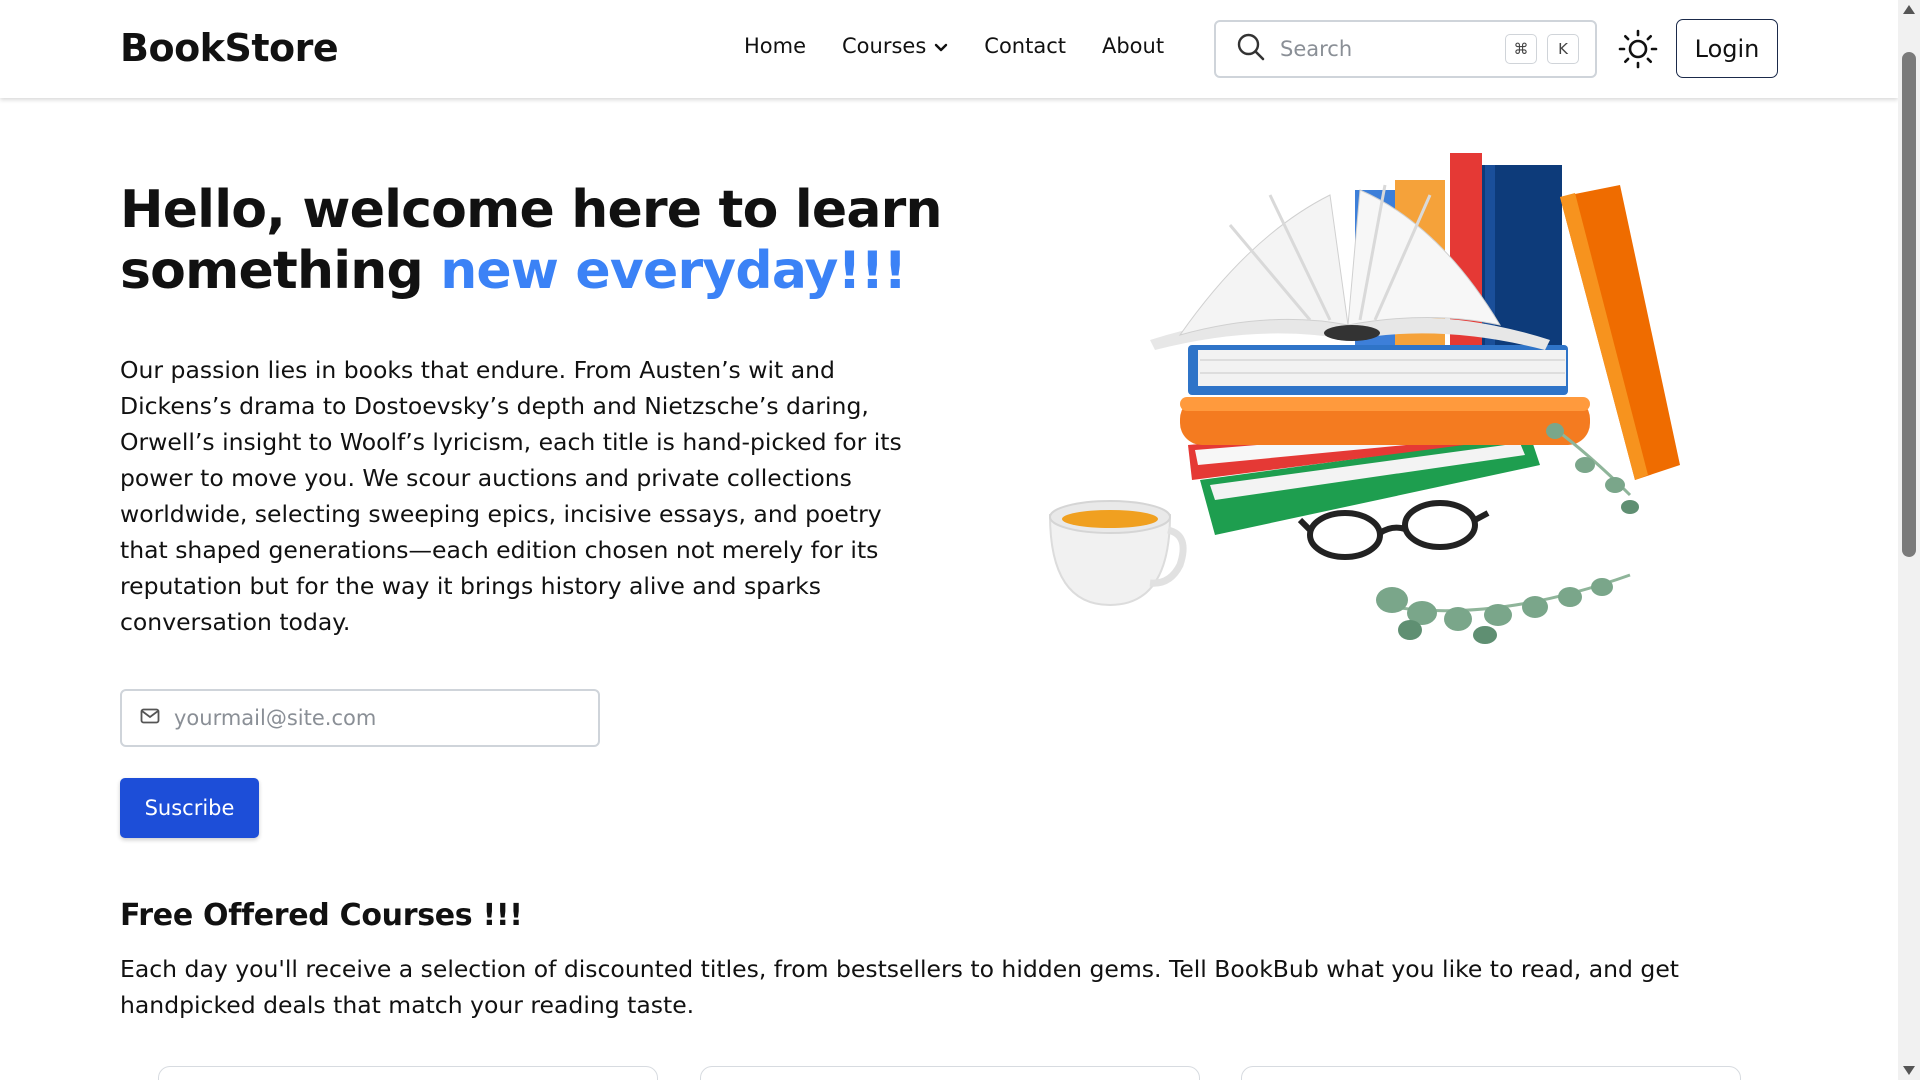 Image resolution: width=1920 pixels, height=1080 pixels. What do you see at coordinates (1909, 304) in the screenshot?
I see `scrollbar-thumb` at bounding box center [1909, 304].